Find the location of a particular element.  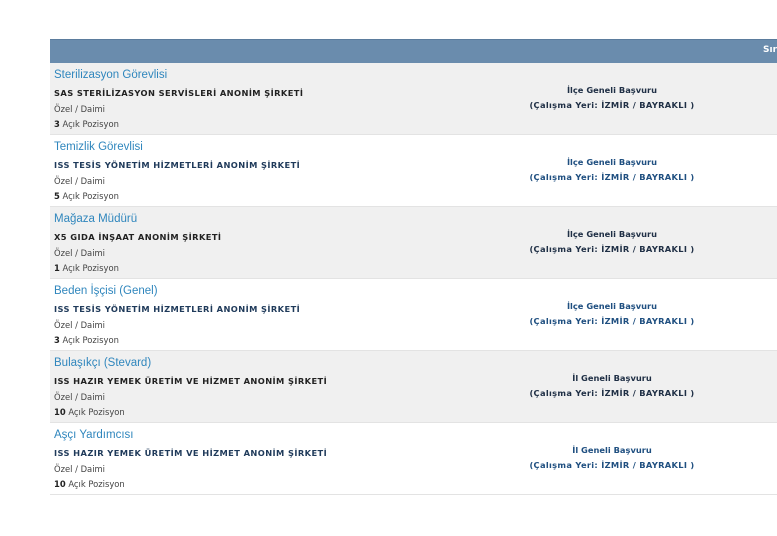

job-title-link: Aşçı Yardımcısı is located at coordinates (93, 435).